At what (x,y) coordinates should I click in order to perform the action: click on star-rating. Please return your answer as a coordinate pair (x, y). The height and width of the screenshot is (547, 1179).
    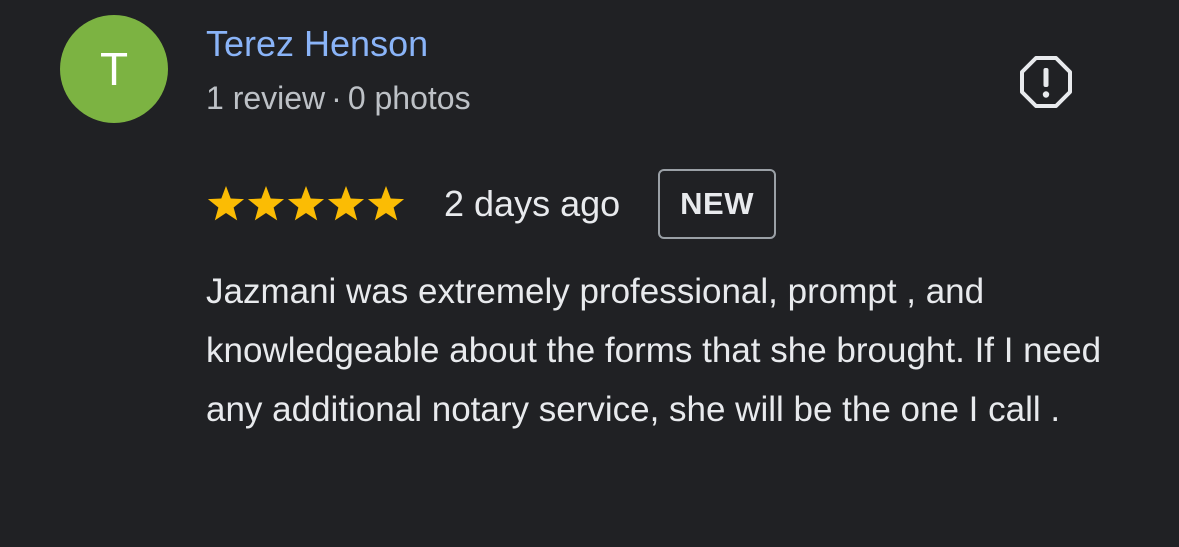
    Looking at the image, I should click on (306, 204).